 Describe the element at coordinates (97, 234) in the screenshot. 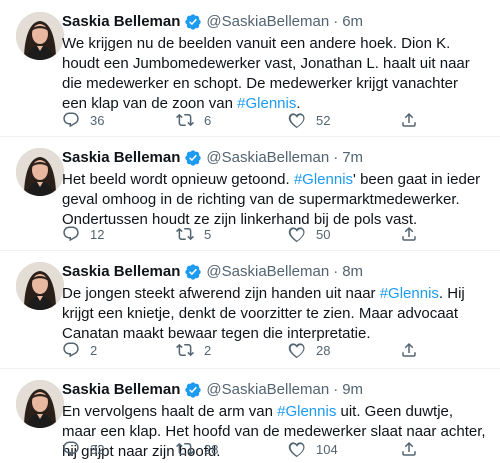

I see `reply-count: 12` at that location.